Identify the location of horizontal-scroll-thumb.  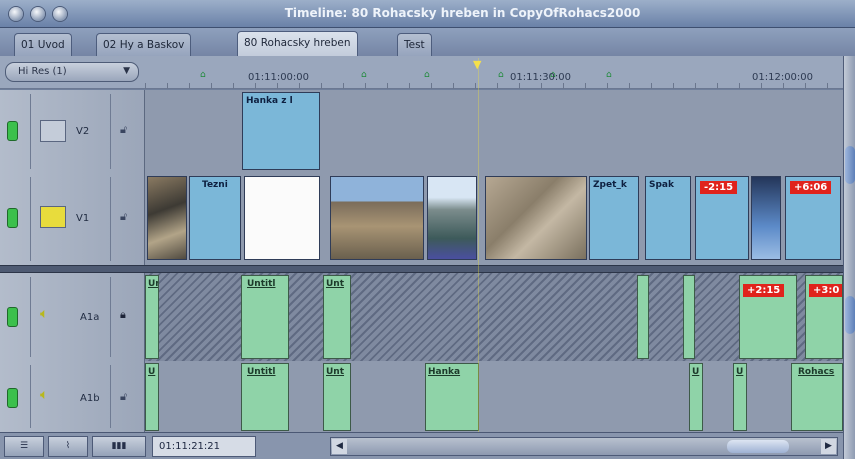
(758, 446).